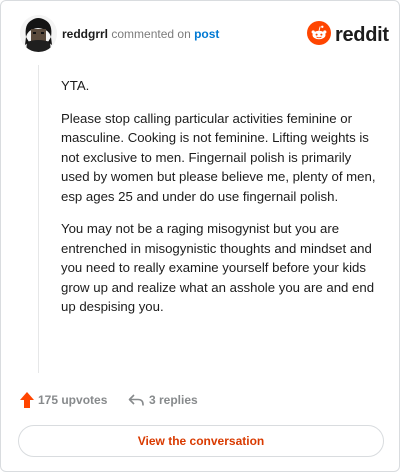  Describe the element at coordinates (75, 85) in the screenshot. I see `comment-paragraph-1: YTA.` at that location.